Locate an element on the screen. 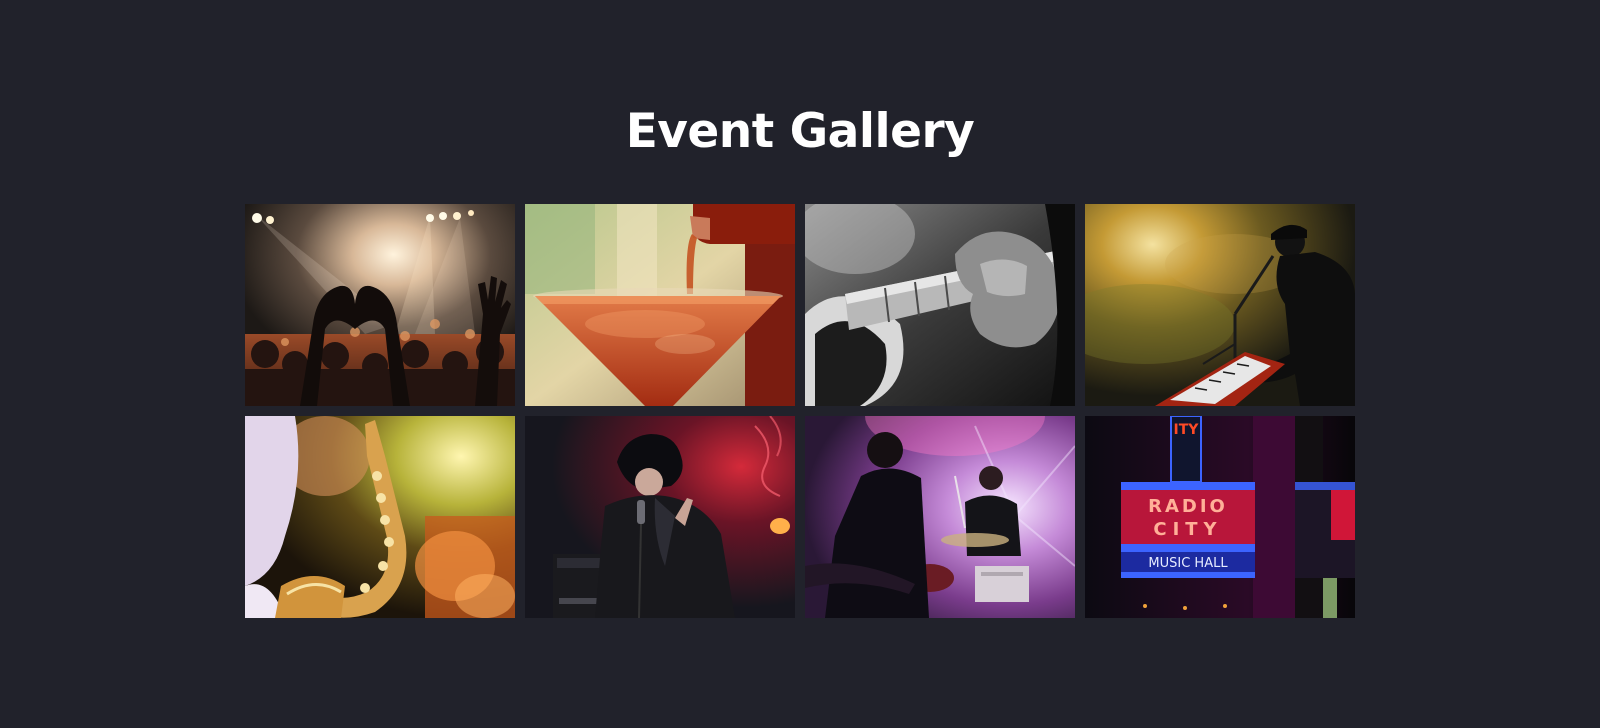 The image size is (1600, 728). saxophone-photo-icon is located at coordinates (380, 517).